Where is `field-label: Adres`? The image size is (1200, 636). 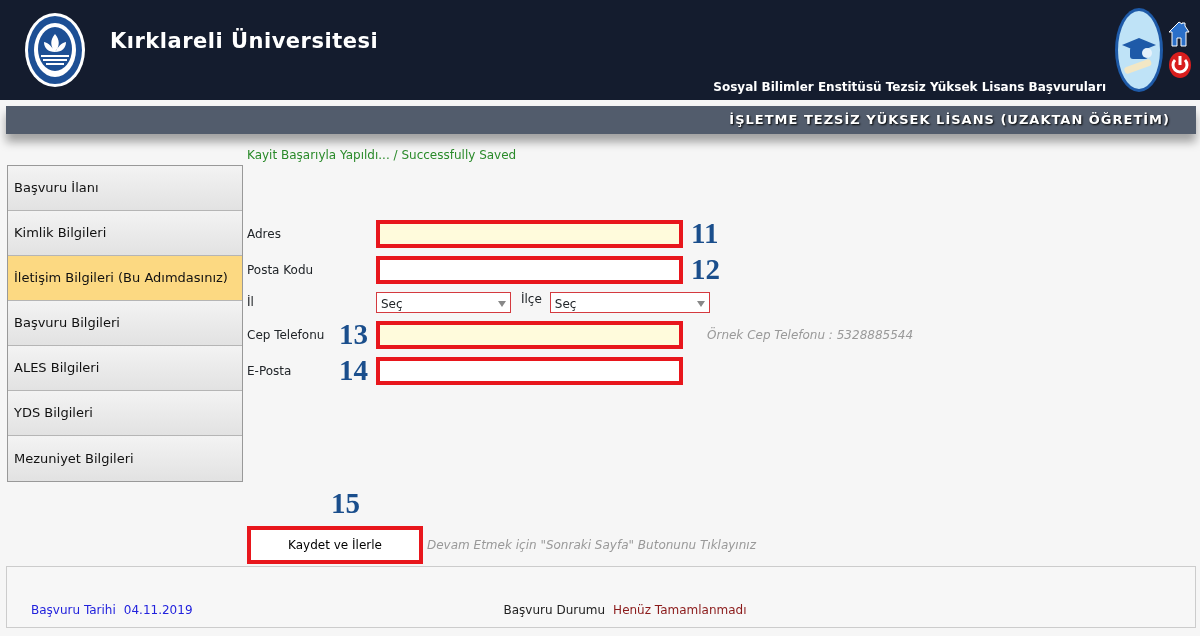 field-label: Adres is located at coordinates (264, 234).